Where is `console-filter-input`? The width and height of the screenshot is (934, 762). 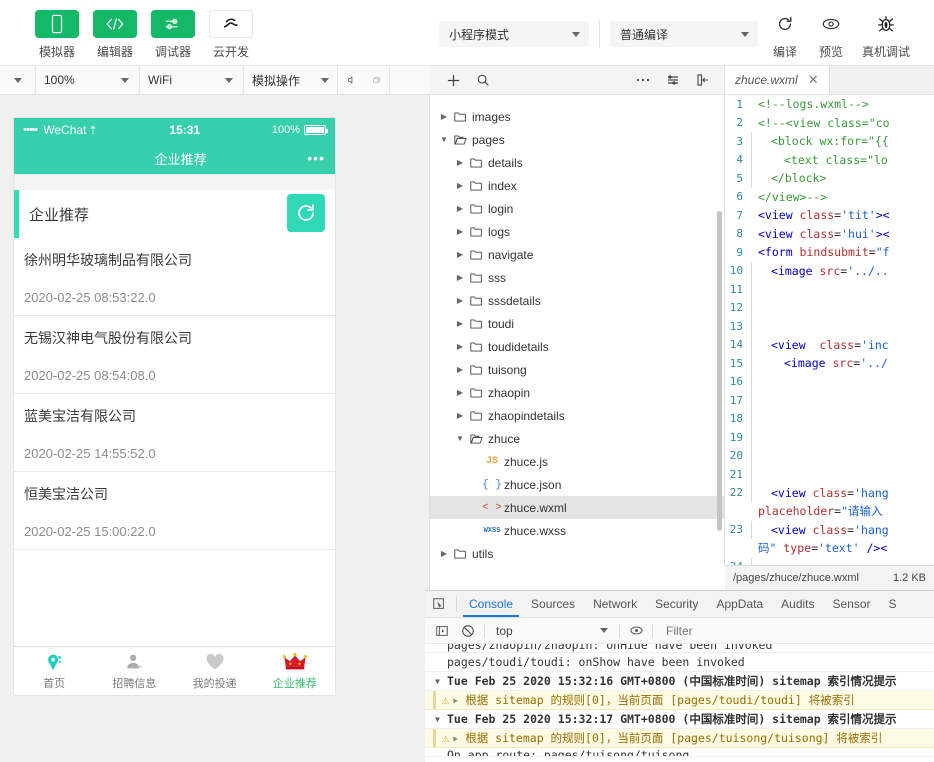
console-filter-input is located at coordinates (793, 630).